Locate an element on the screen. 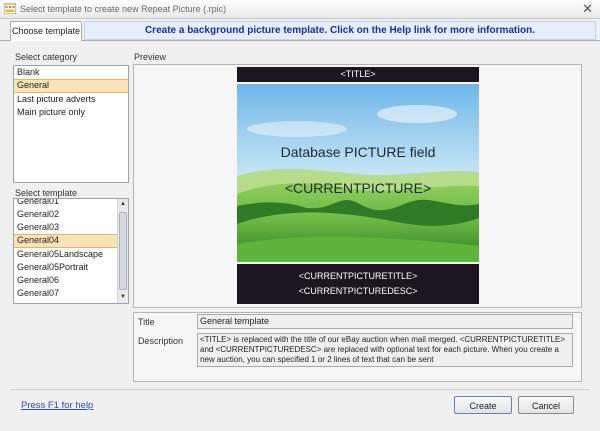 The width and height of the screenshot is (600, 431). template-item-general05landscape: General05Landscape is located at coordinates (71, 254).